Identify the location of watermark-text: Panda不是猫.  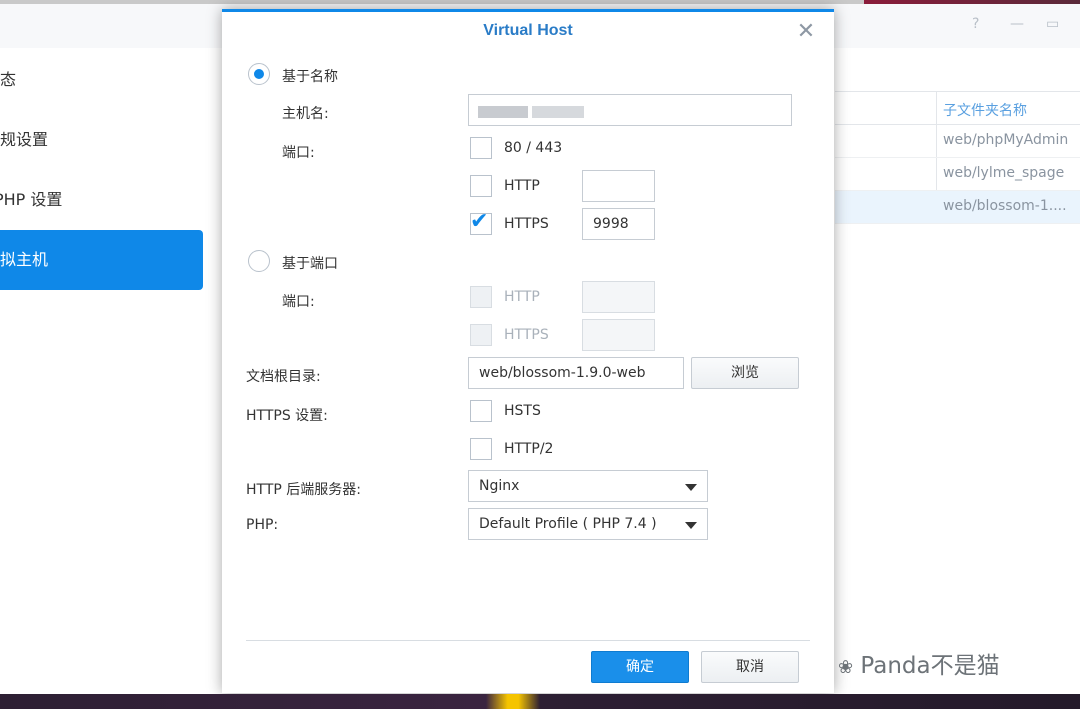
(930, 666).